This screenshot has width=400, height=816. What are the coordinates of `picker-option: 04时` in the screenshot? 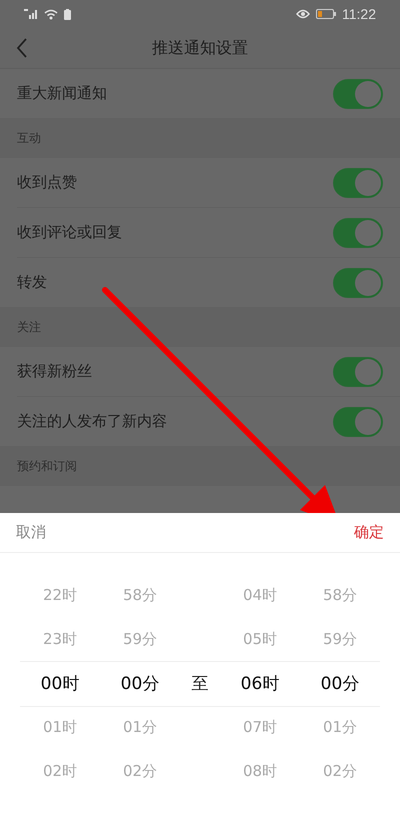 It's located at (260, 595).